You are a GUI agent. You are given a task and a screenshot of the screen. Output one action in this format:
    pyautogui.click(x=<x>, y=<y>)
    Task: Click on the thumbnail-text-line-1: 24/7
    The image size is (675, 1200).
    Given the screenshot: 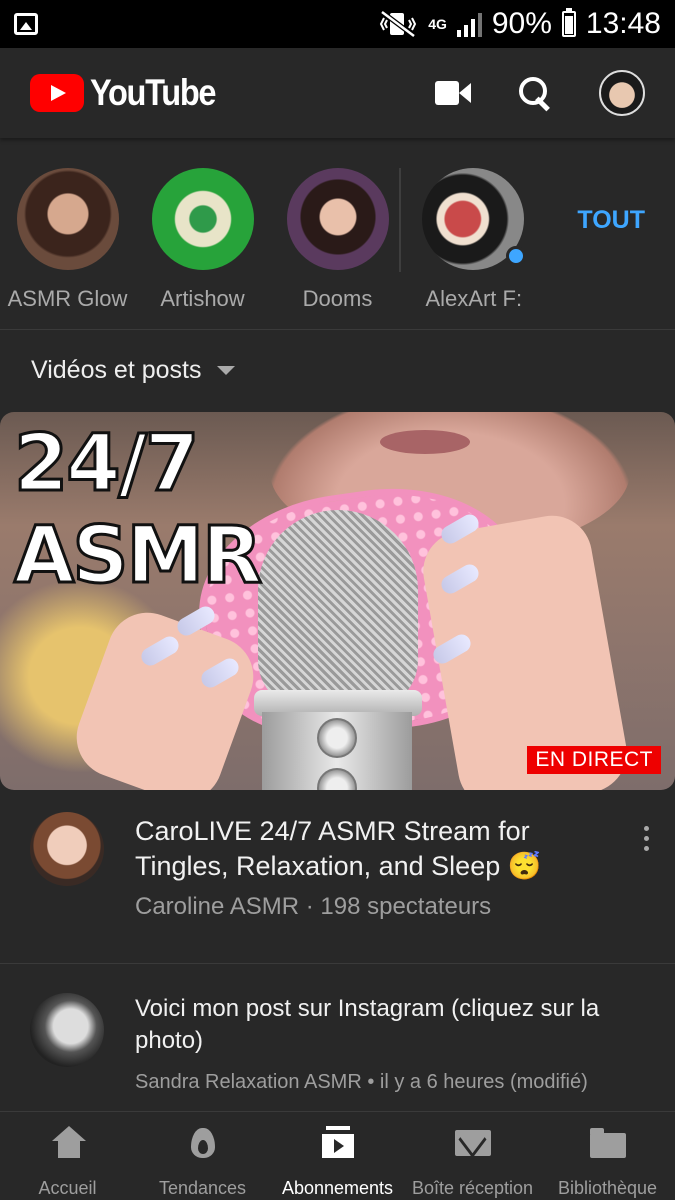 What is the action you would take?
    pyautogui.click(x=106, y=464)
    